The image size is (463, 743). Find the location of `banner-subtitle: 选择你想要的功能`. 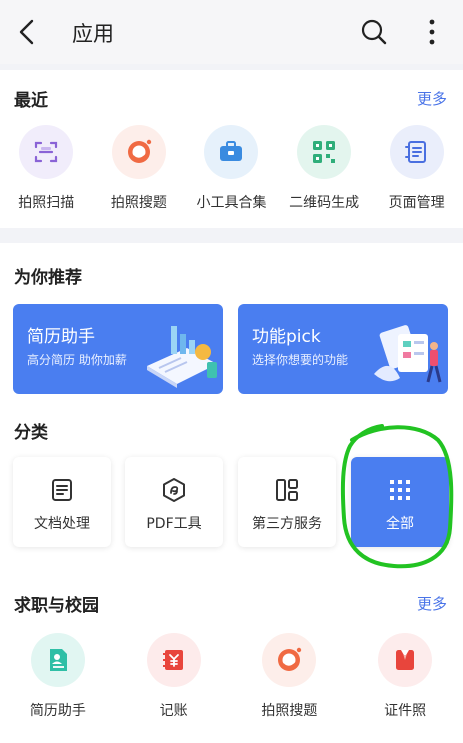

banner-subtitle: 选择你想要的功能 is located at coordinates (300, 360).